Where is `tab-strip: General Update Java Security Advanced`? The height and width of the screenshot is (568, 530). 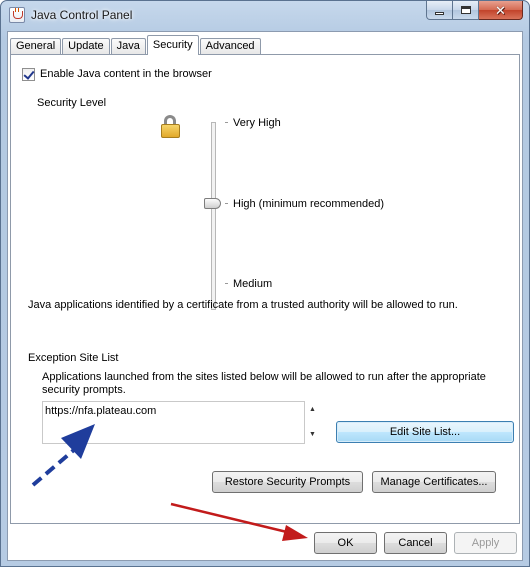
tab-strip: General Update Java Security Advanced is located at coordinates (136, 45).